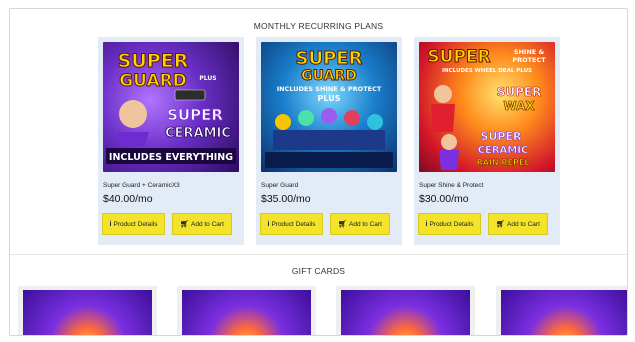 The height and width of the screenshot is (342, 635). What do you see at coordinates (286, 199) in the screenshot?
I see `plan-price: $35.00/mo` at bounding box center [286, 199].